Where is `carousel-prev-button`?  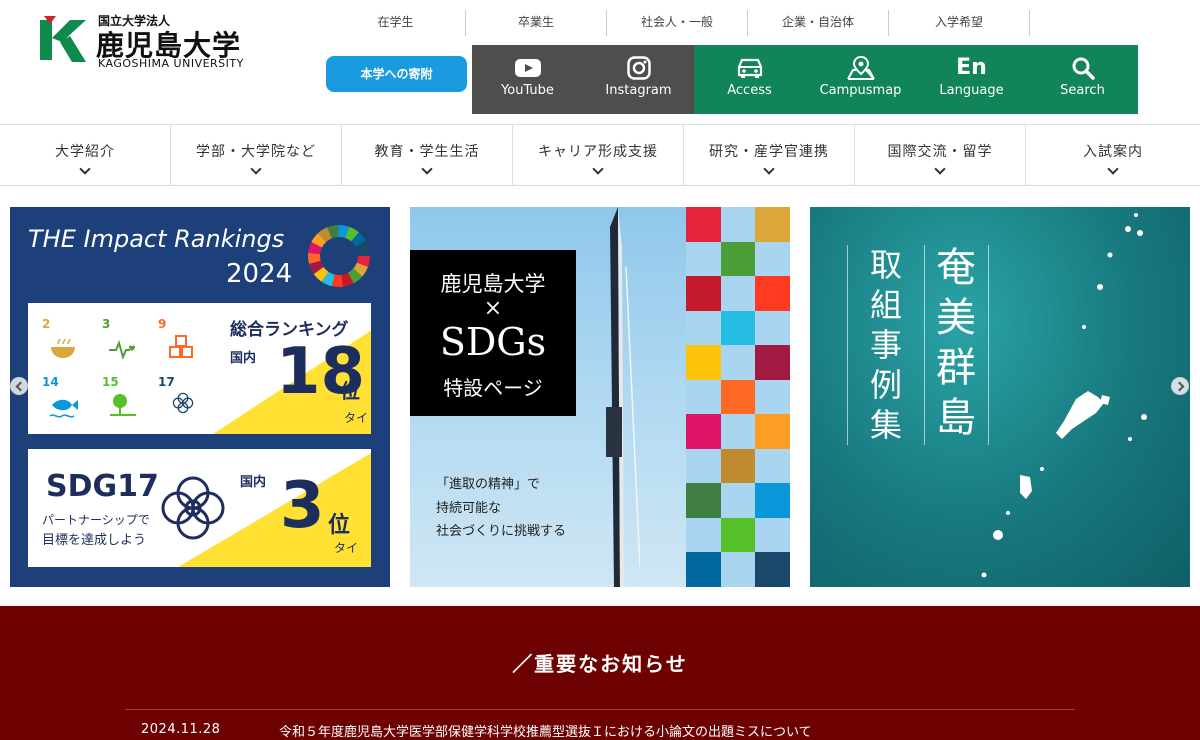 carousel-prev-button is located at coordinates (19, 386).